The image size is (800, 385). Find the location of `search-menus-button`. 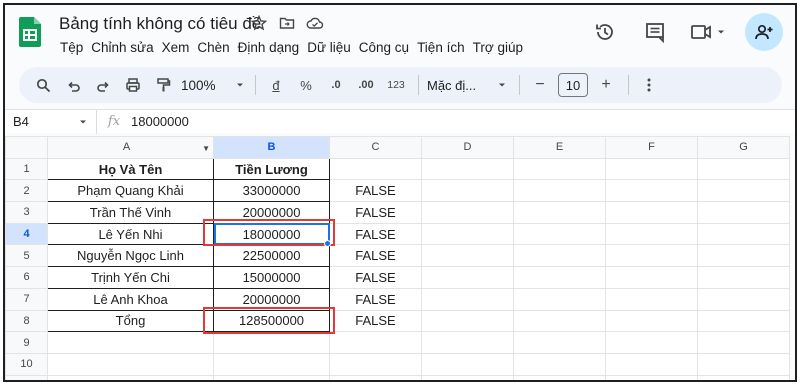

search-menus-button is located at coordinates (43, 85).